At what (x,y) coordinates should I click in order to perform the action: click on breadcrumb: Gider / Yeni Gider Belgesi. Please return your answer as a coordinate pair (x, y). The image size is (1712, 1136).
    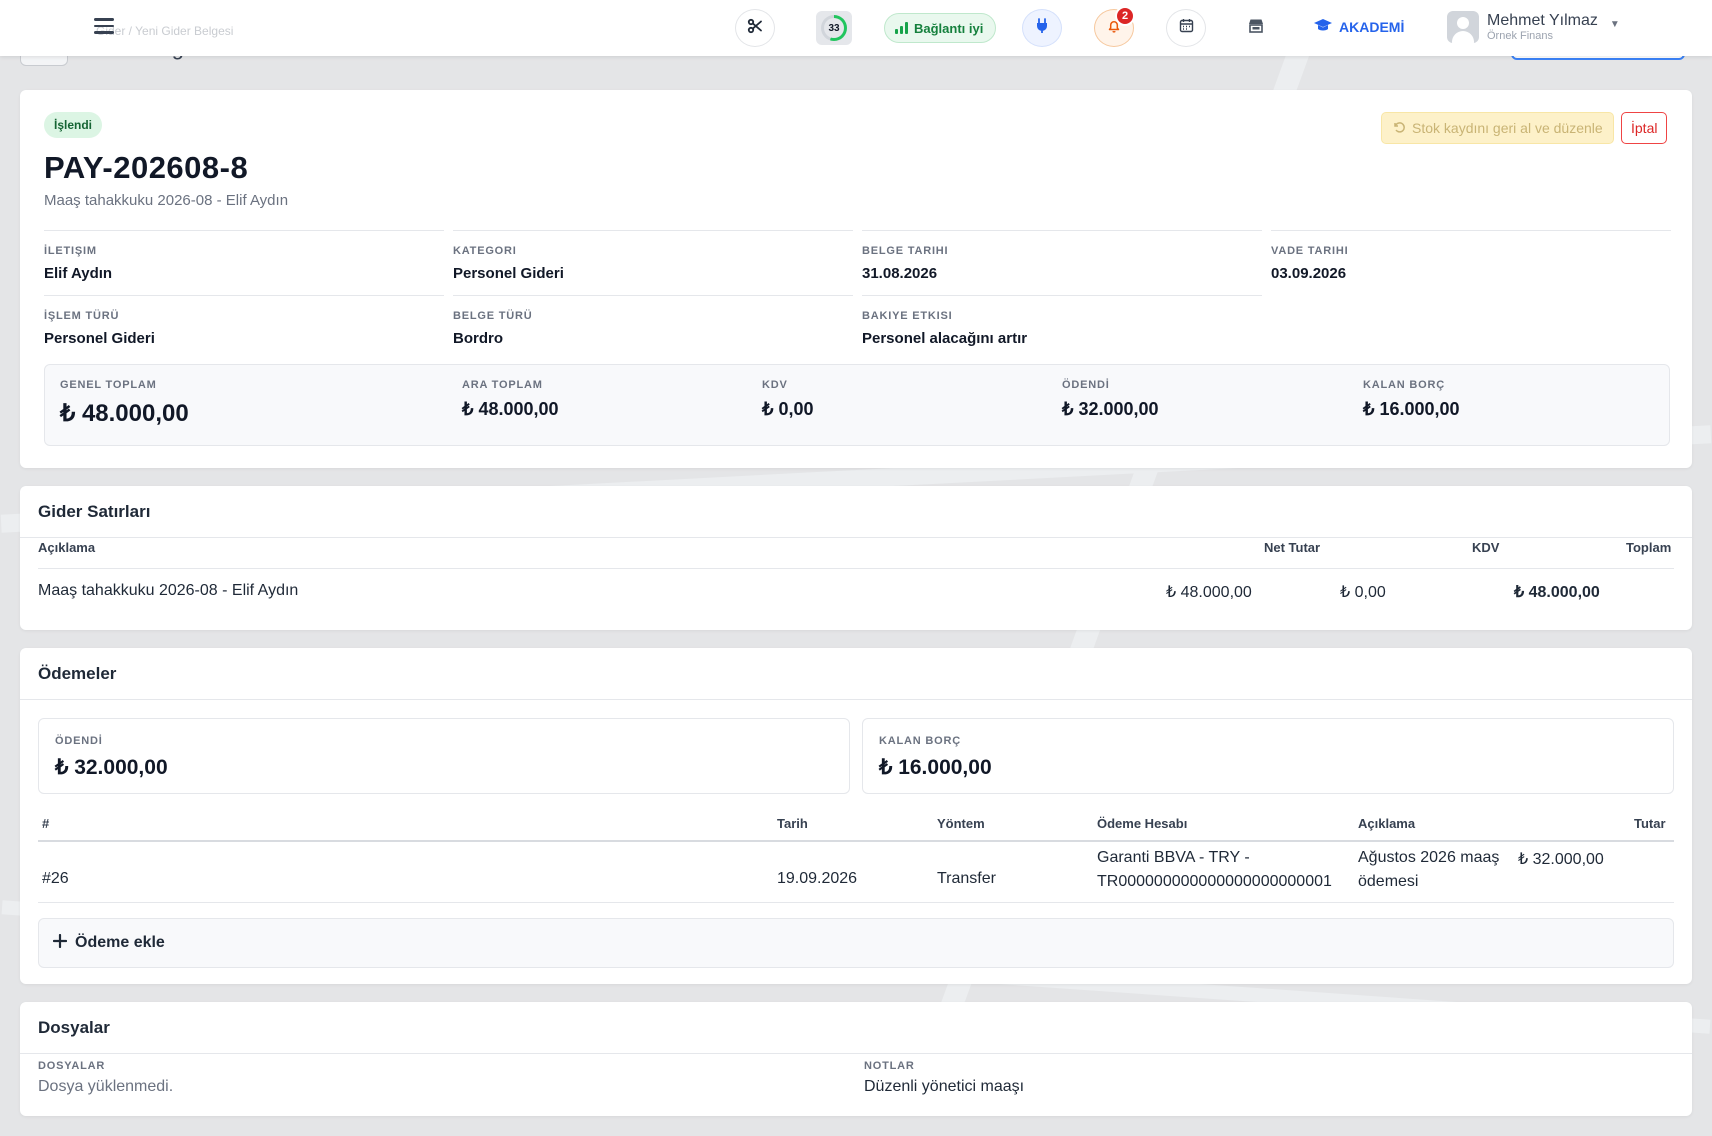
    Looking at the image, I should click on (165, 31).